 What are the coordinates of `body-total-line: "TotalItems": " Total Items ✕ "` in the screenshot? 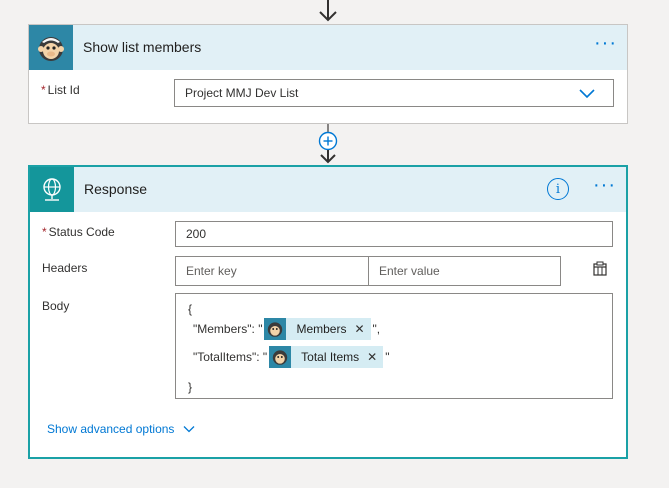 It's located at (291, 357).